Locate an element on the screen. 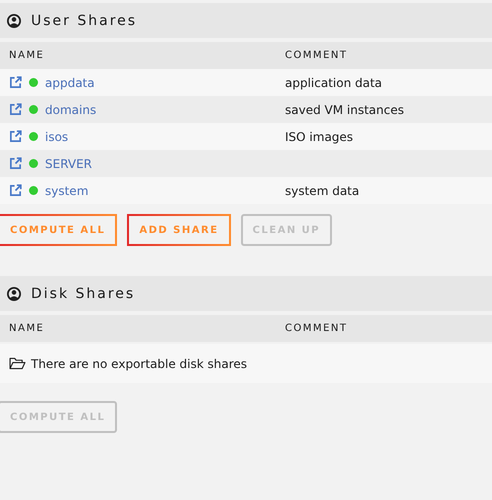 This screenshot has width=492, height=500. share-link: system is located at coordinates (66, 191).